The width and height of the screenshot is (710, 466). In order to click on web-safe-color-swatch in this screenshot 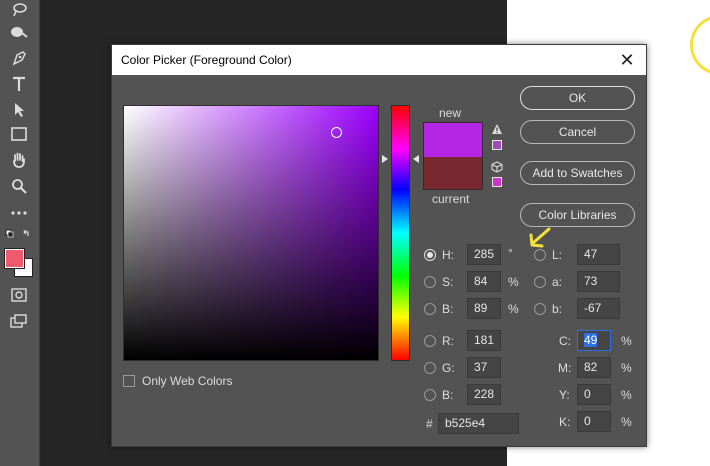, I will do `click(497, 182)`.